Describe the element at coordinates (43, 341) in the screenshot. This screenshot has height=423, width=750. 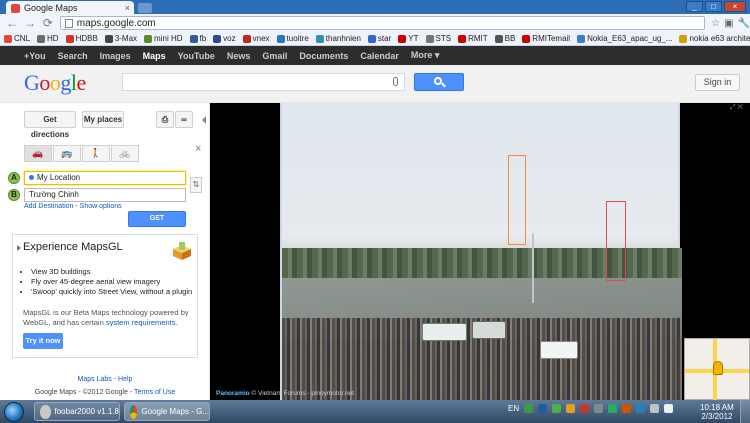
I see `try-it-now-button: Try it now` at that location.